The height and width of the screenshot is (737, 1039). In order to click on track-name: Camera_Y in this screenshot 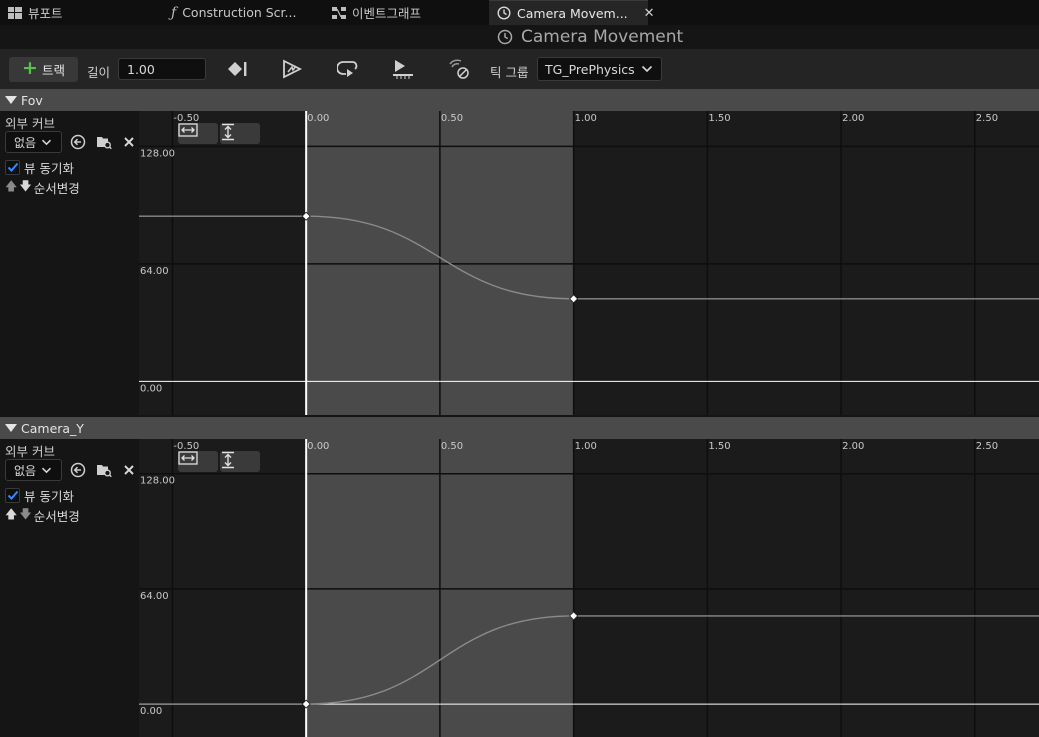, I will do `click(52, 428)`.